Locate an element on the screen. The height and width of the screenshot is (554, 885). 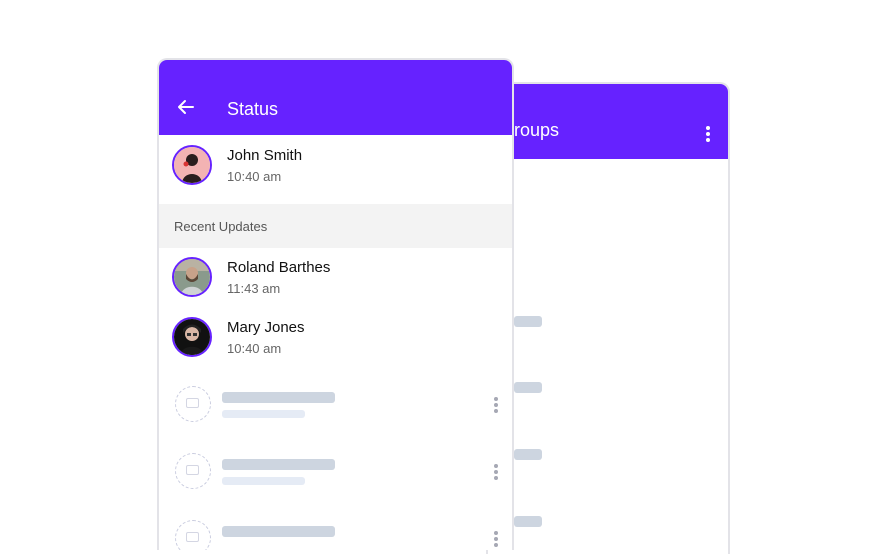
contact-name: Roland Barthes is located at coordinates (279, 267).